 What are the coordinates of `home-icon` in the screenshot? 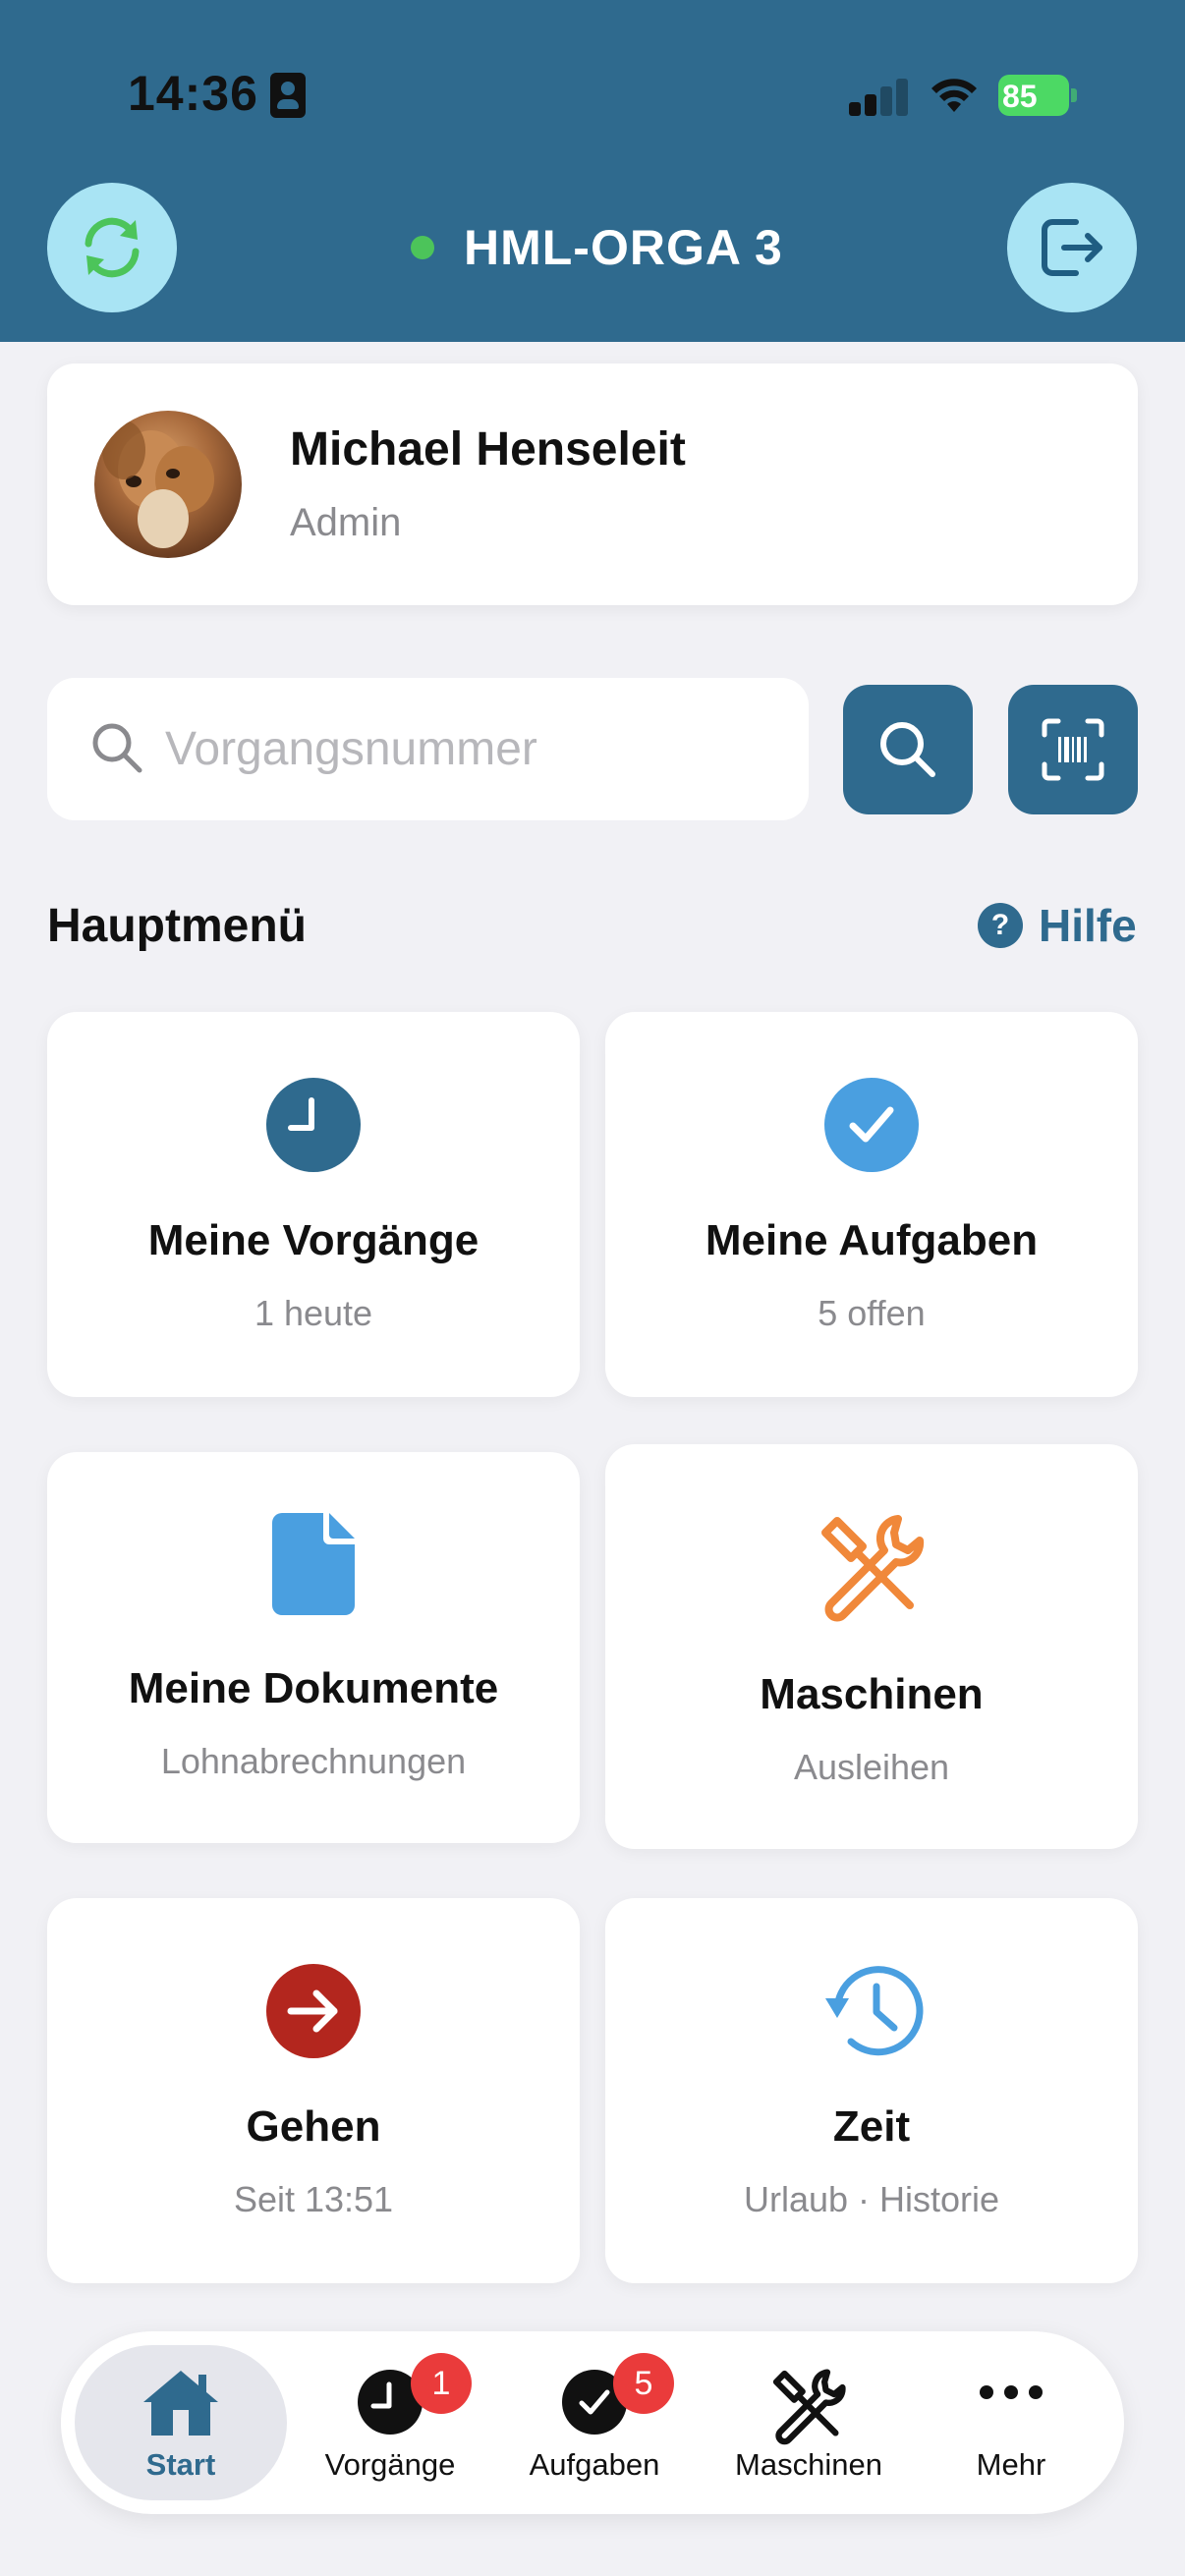 It's located at (181, 2403).